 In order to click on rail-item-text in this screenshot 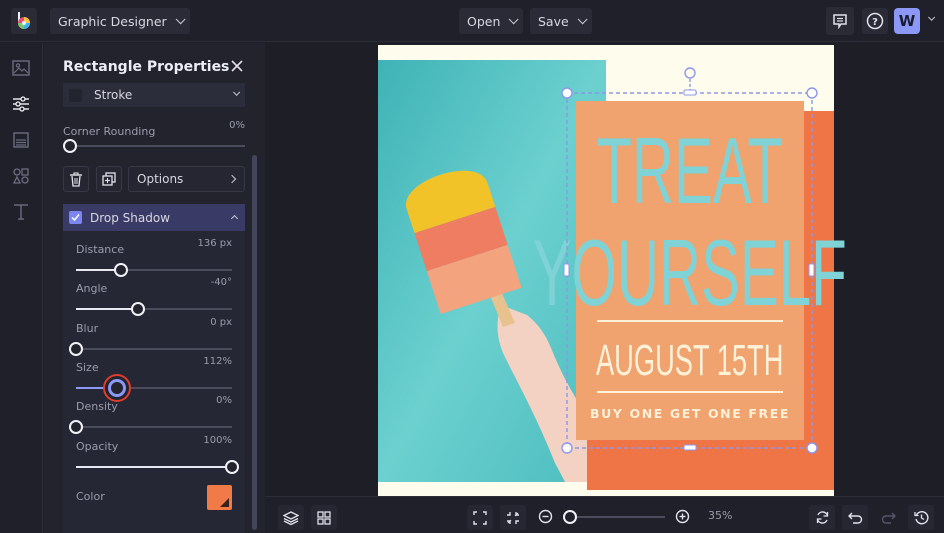, I will do `click(21, 212)`.